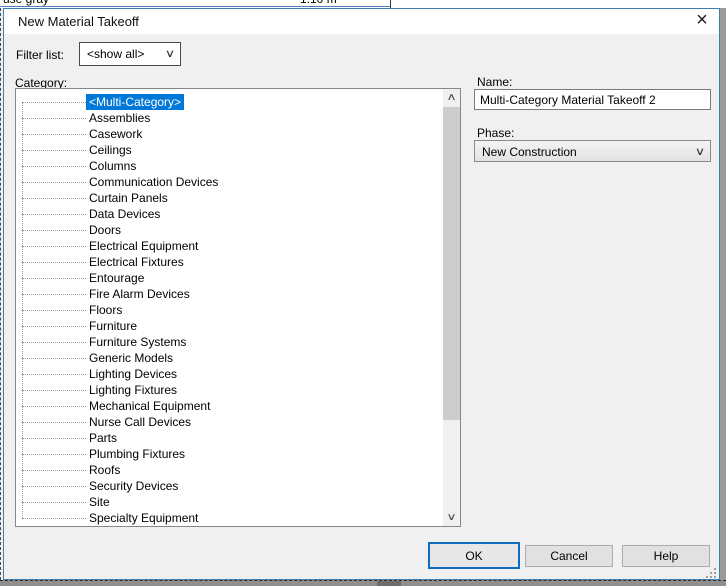  What do you see at coordinates (496, 133) in the screenshot?
I see `phase-label: Phase:` at bounding box center [496, 133].